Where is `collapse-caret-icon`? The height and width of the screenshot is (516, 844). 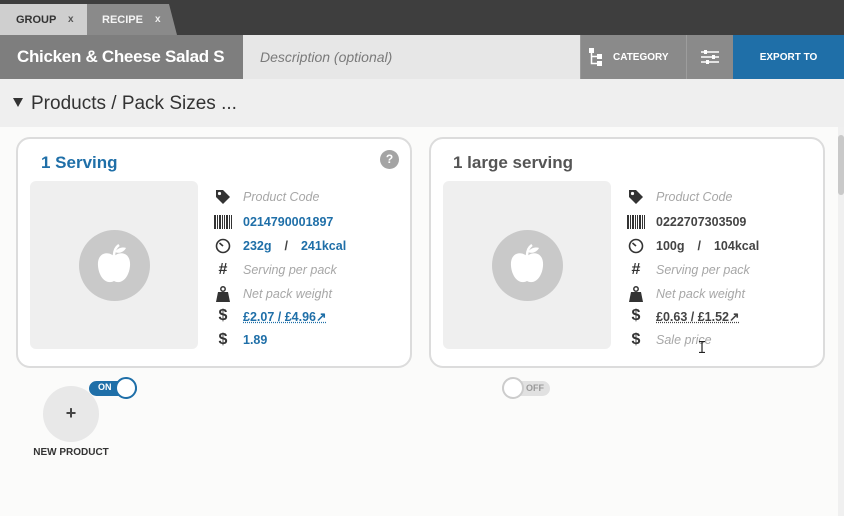
collapse-caret-icon is located at coordinates (18, 102).